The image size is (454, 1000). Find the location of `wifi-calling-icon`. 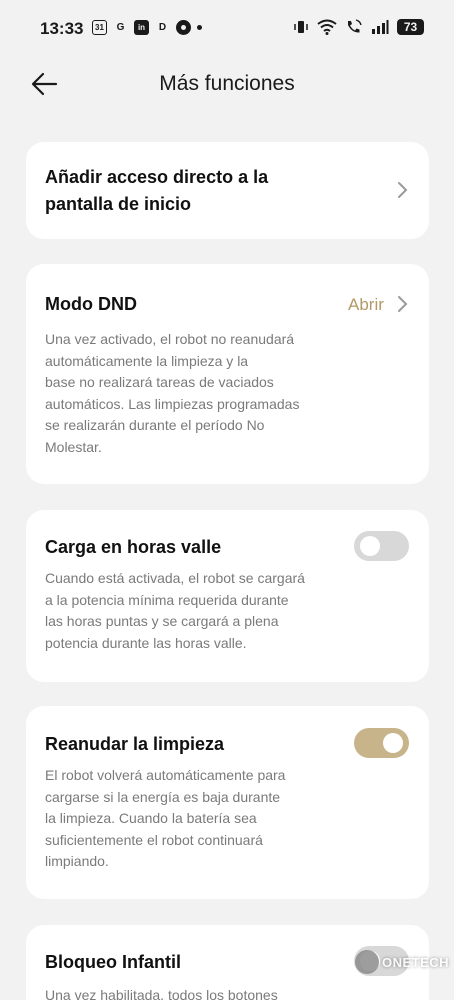

wifi-calling-icon is located at coordinates (355, 26).